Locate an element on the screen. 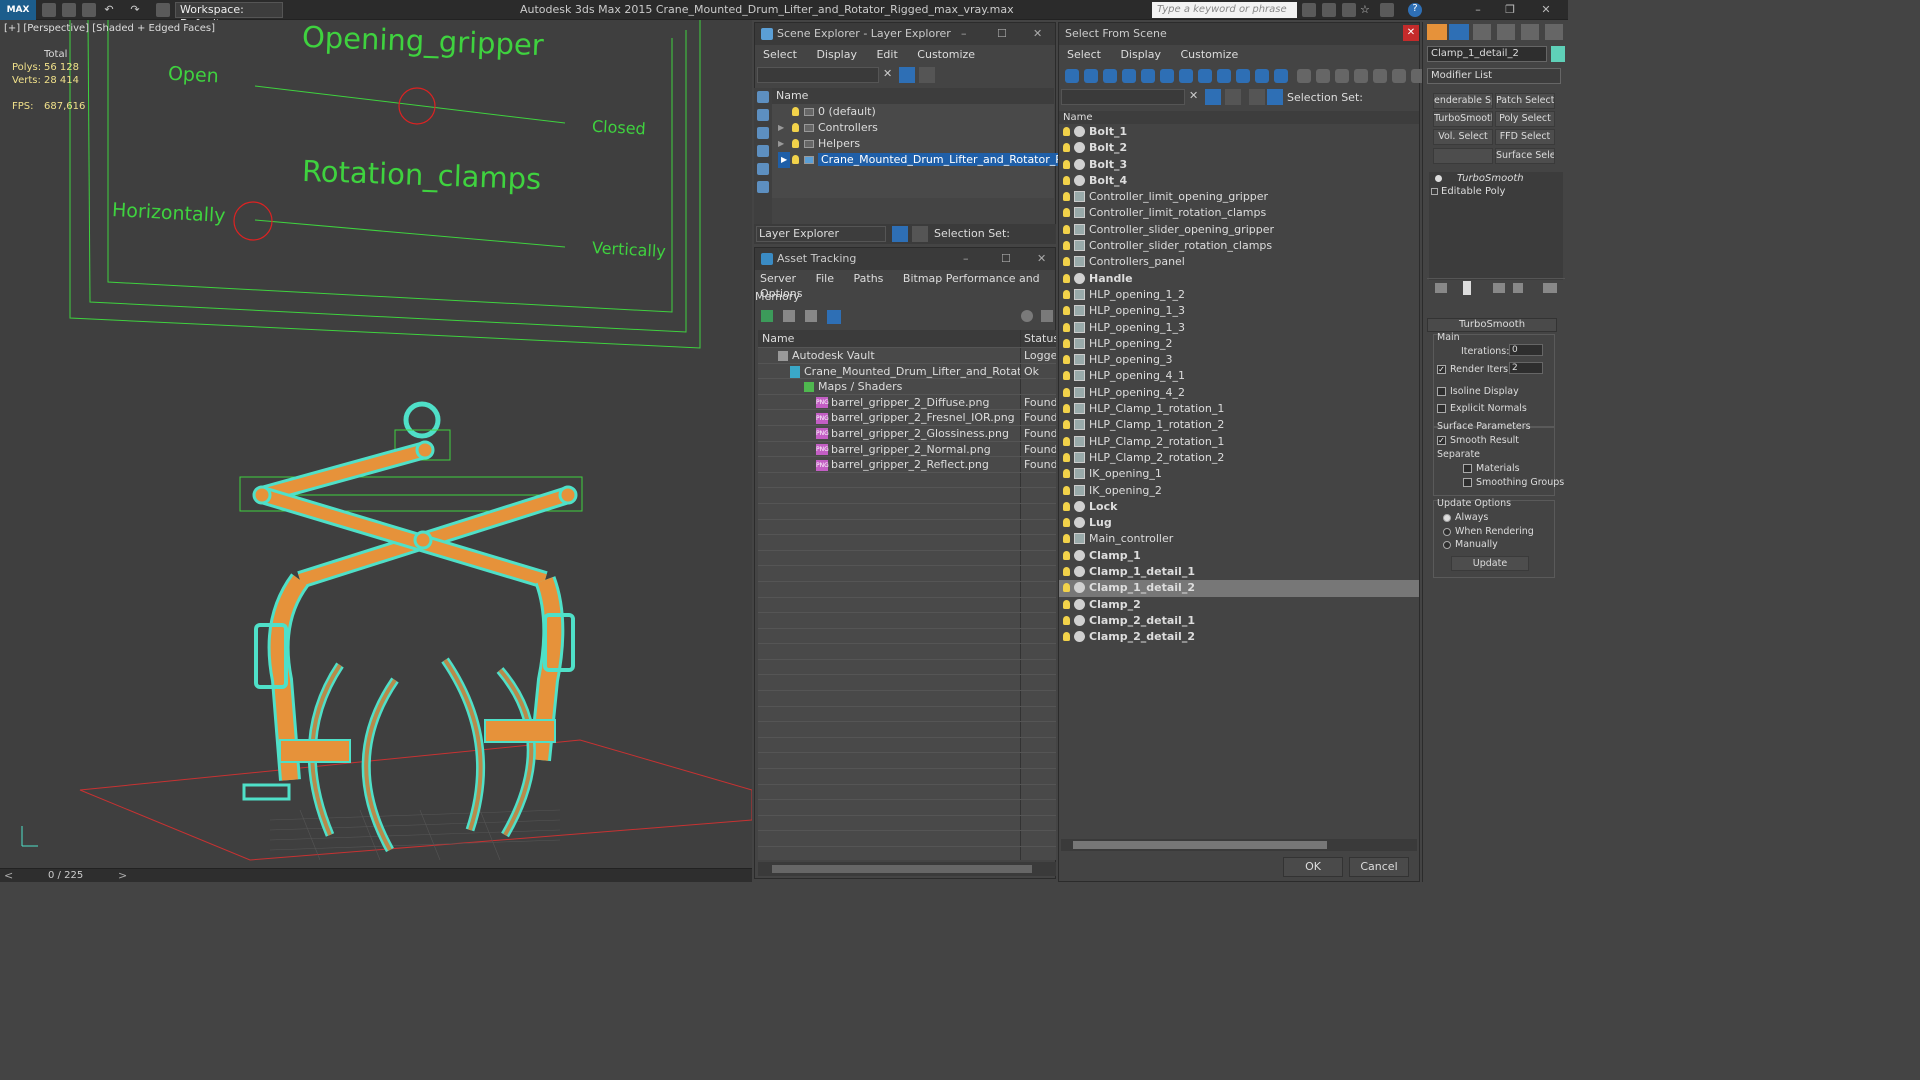 This screenshot has height=1080, width=1920. patch-select-button: Patch Select is located at coordinates (1525, 101).